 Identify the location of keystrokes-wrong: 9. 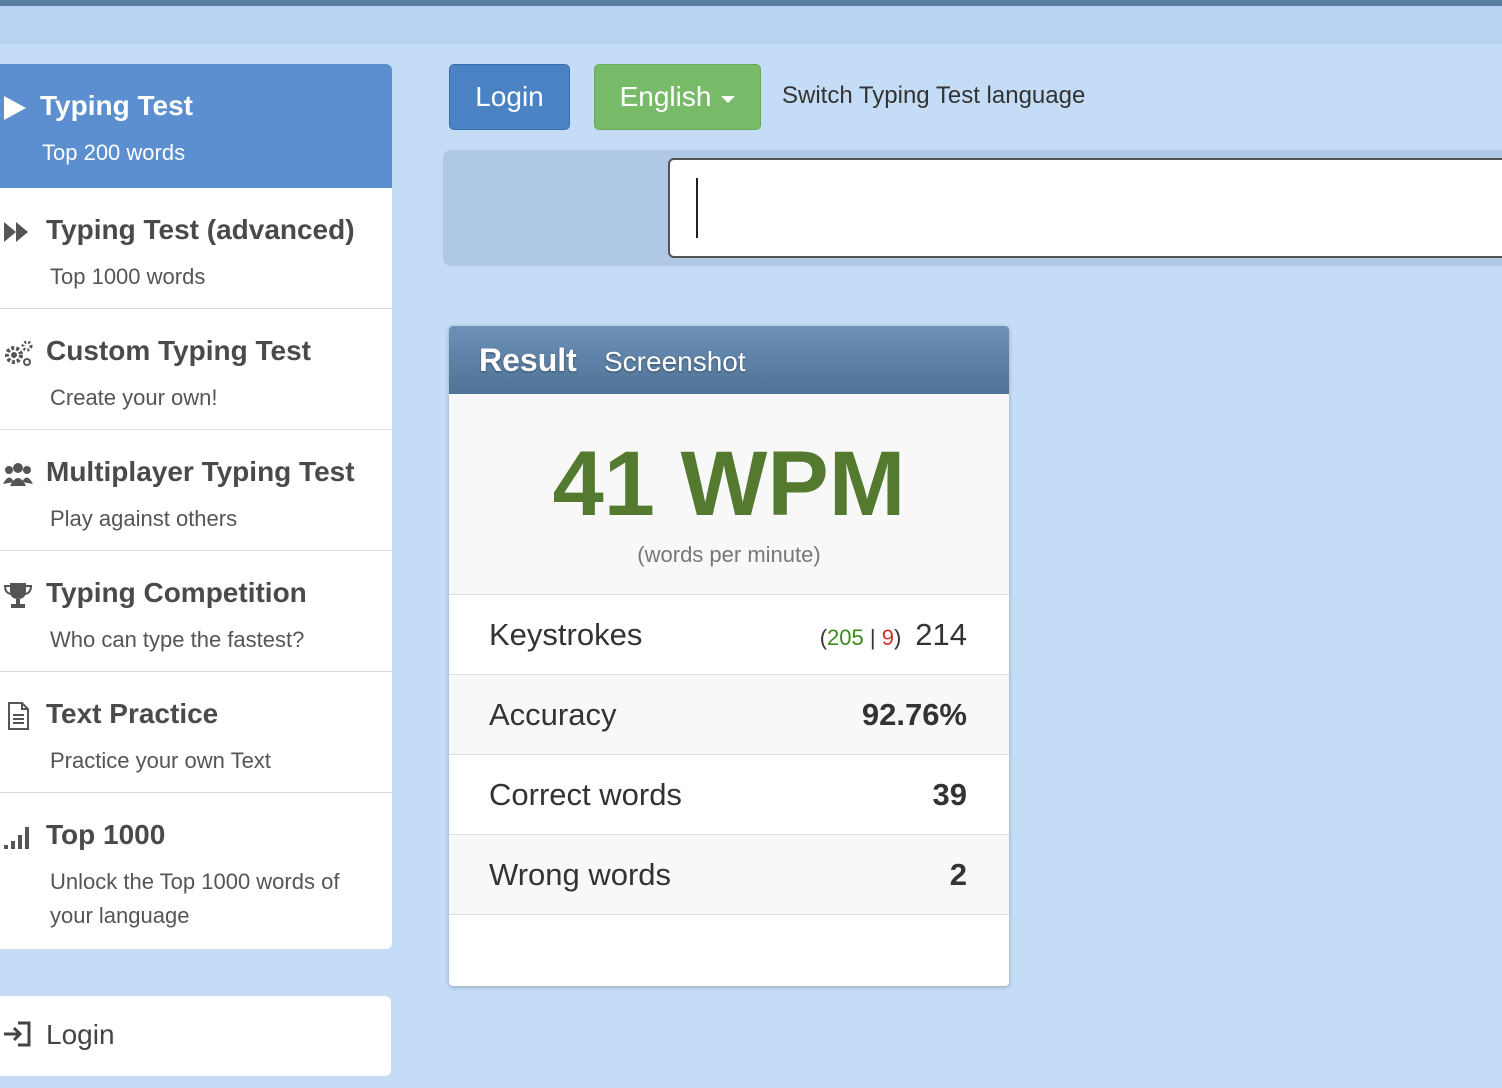
(887, 637).